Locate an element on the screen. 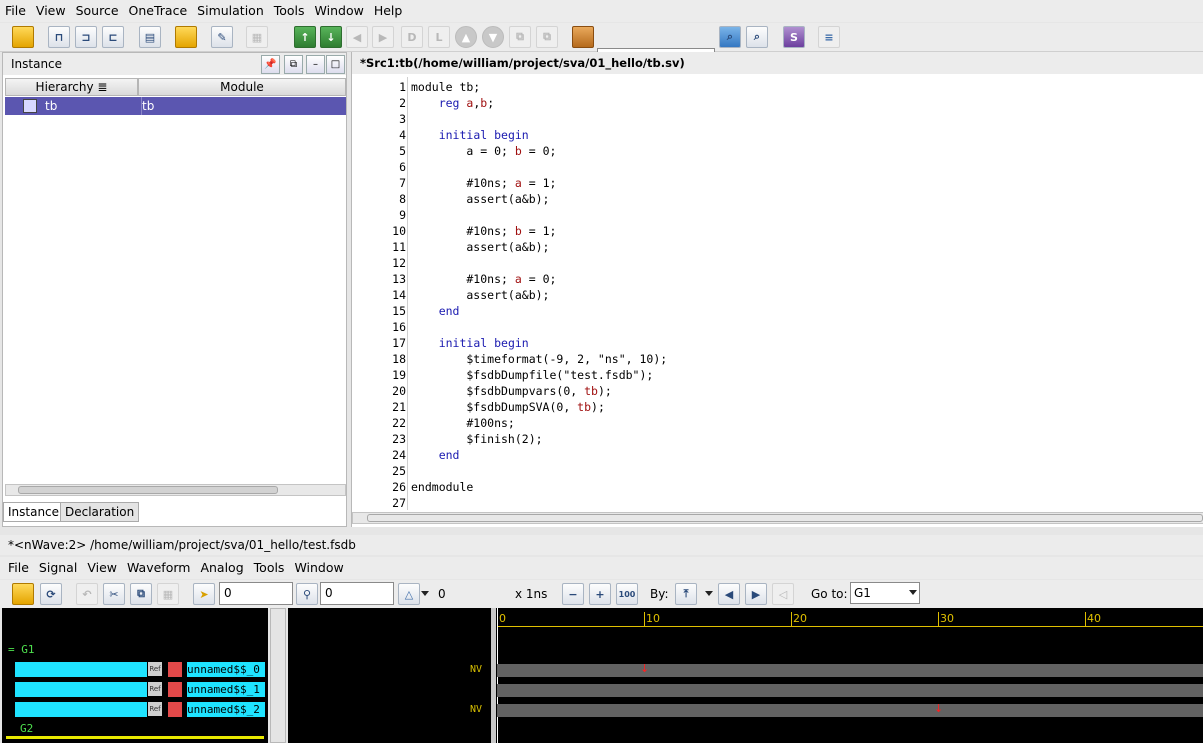  cursor-icon: ➤ is located at coordinates (204, 594).